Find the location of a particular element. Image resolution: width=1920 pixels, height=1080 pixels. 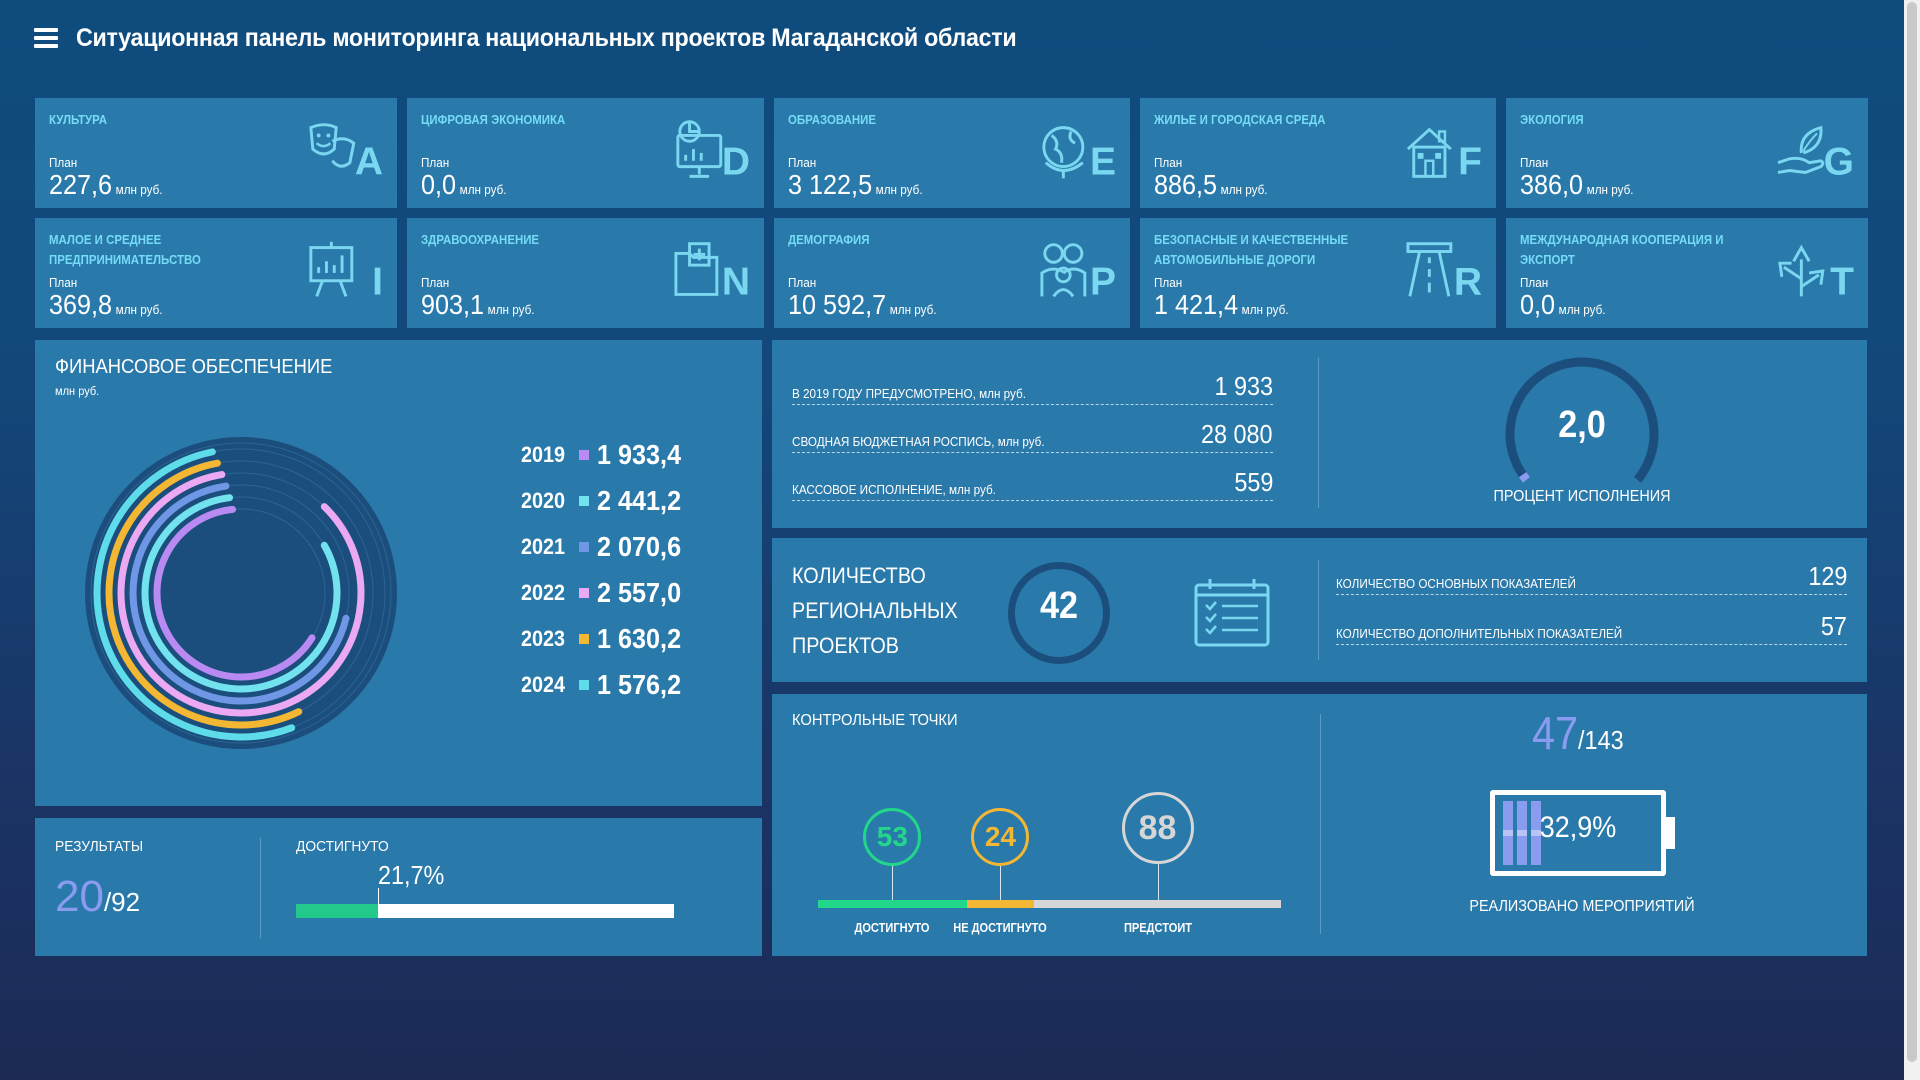

budget-label: В 2019 ГОДУ ПРЕДУСМОТРЕНО, млн руб. is located at coordinates (909, 393).